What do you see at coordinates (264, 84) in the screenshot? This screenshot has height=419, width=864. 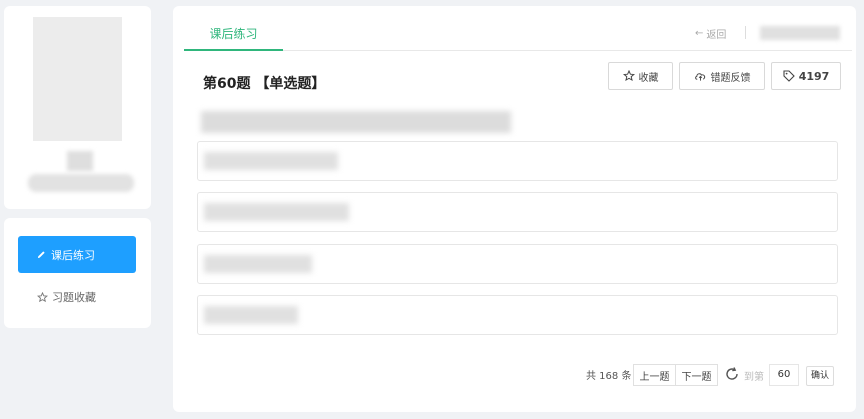 I see `question-title: 第60题 【单选题】` at bounding box center [264, 84].